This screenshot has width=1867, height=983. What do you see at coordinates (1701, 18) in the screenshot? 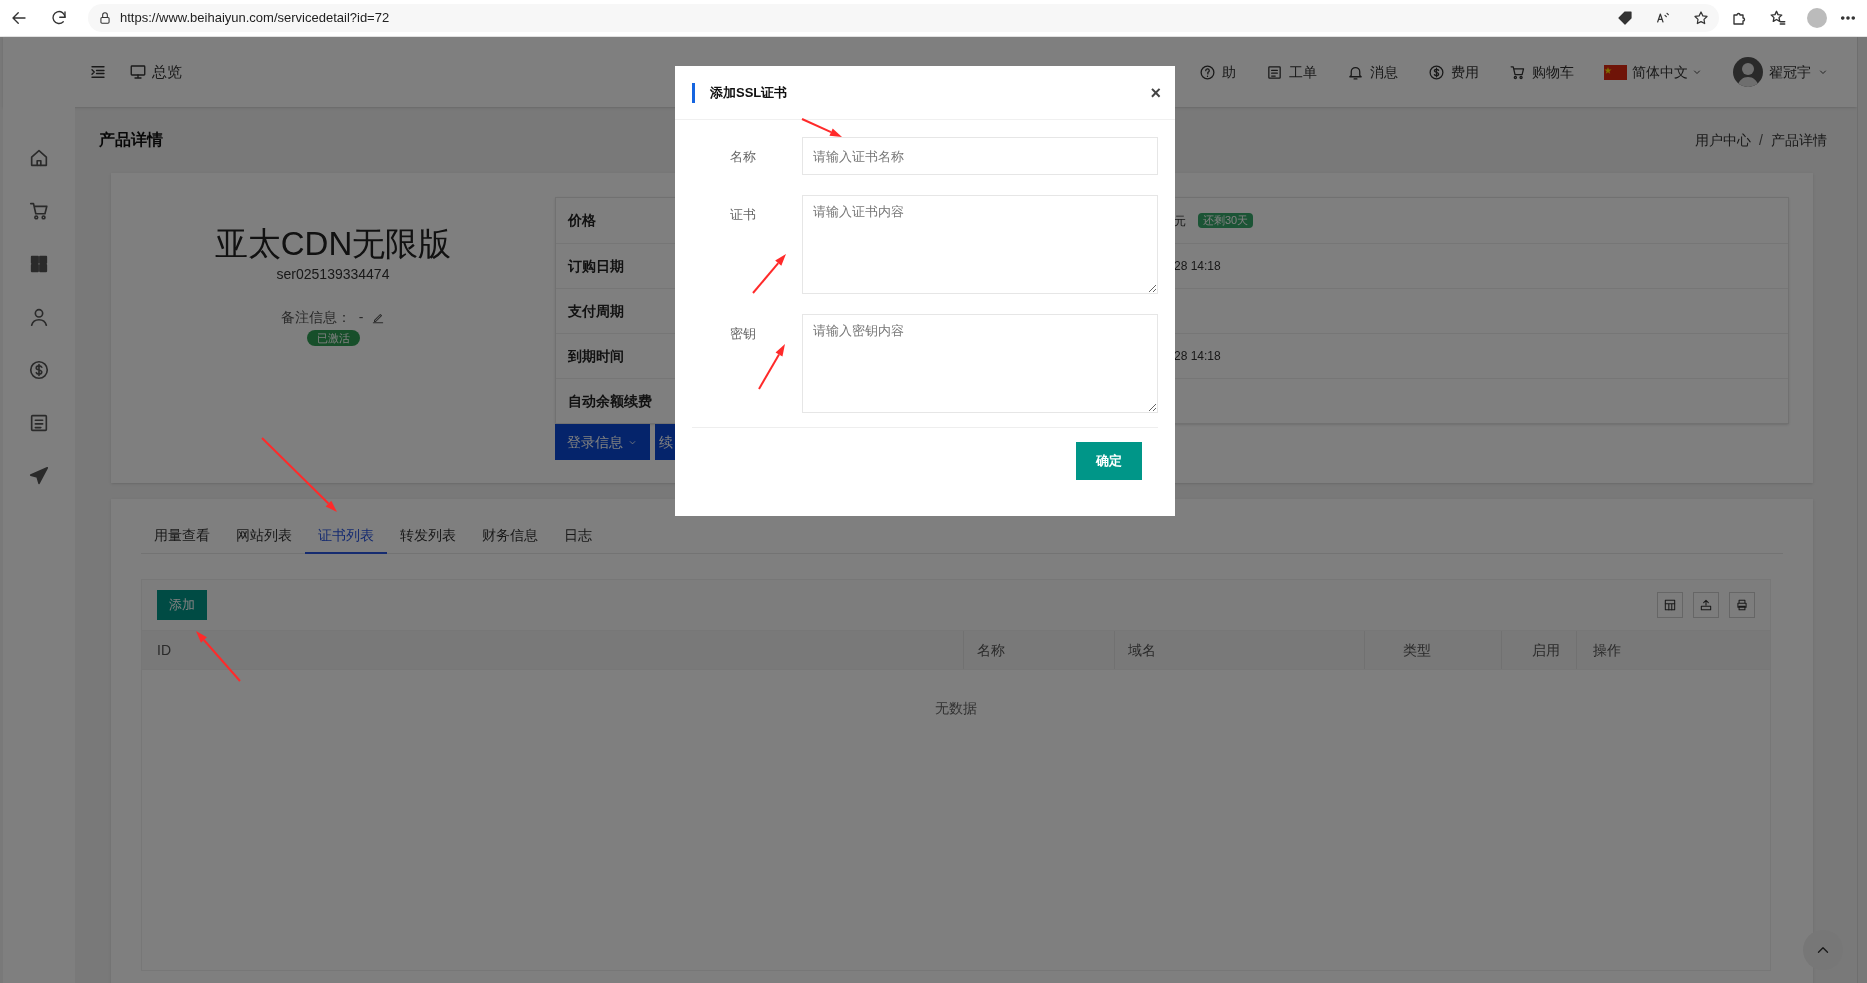
I see `favorite-star-icon` at bounding box center [1701, 18].